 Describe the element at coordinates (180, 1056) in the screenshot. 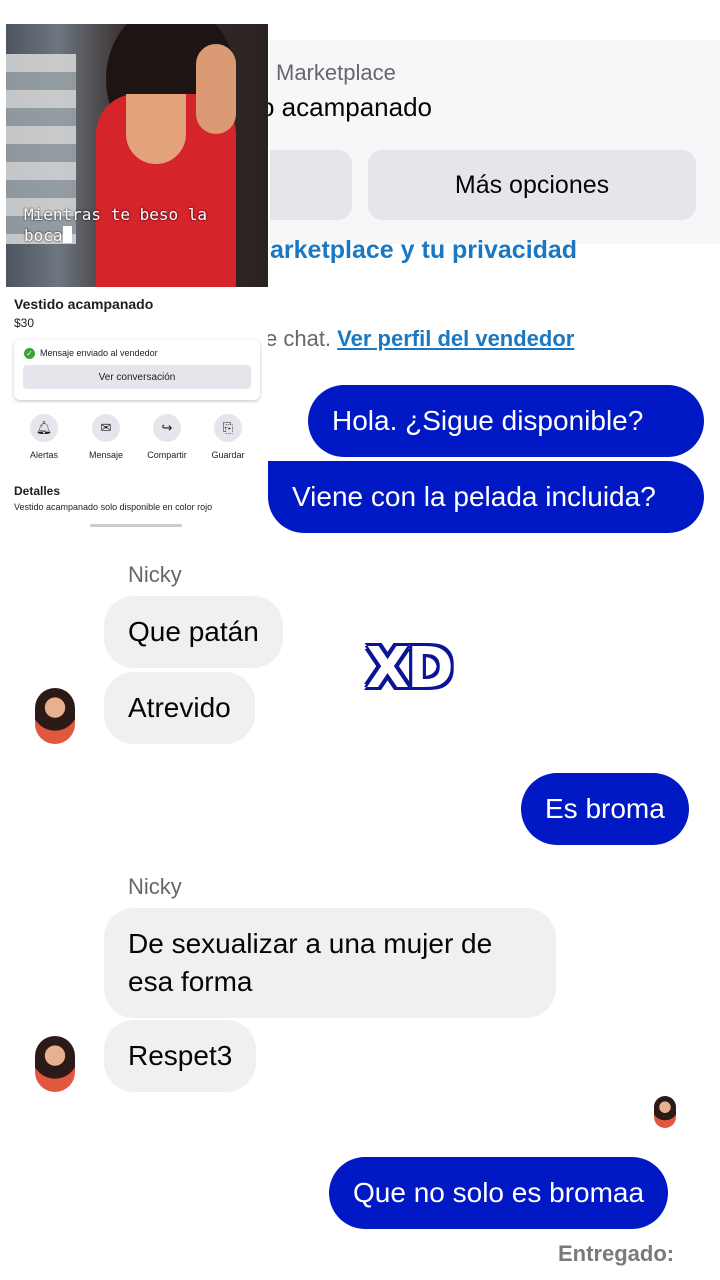

I see `message-incoming: Respet3` at that location.